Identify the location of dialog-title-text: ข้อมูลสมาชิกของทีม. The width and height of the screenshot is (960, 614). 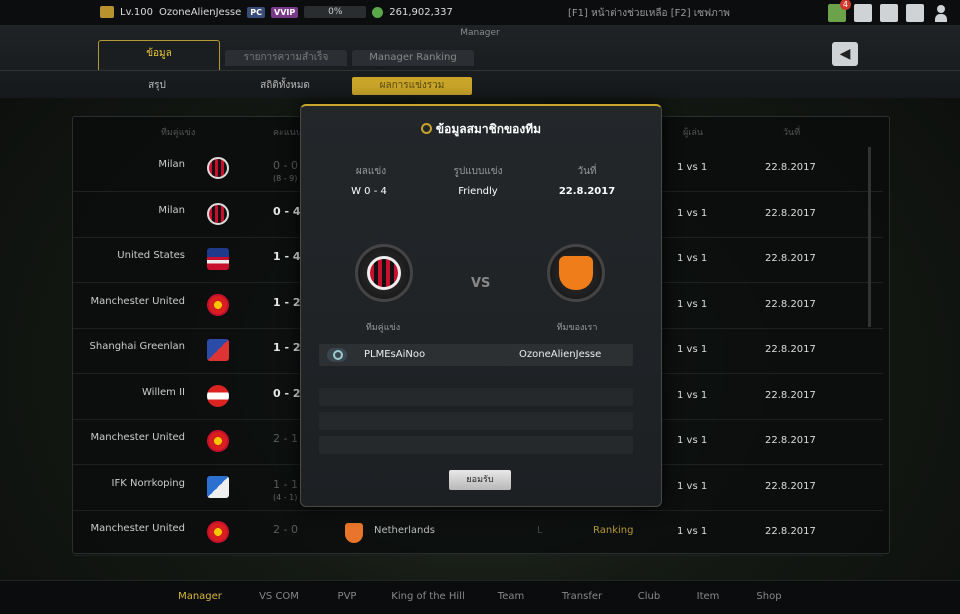
(488, 129).